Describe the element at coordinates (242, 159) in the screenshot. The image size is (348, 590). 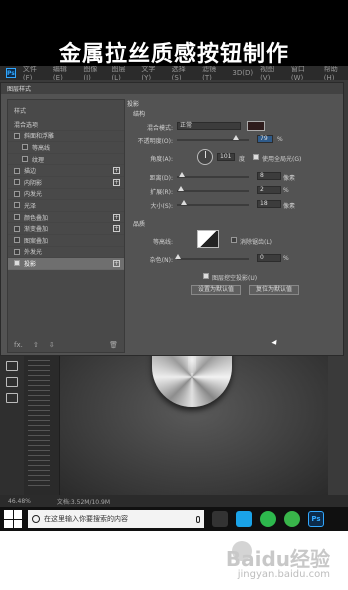
I see `angle-unit: 度` at that location.